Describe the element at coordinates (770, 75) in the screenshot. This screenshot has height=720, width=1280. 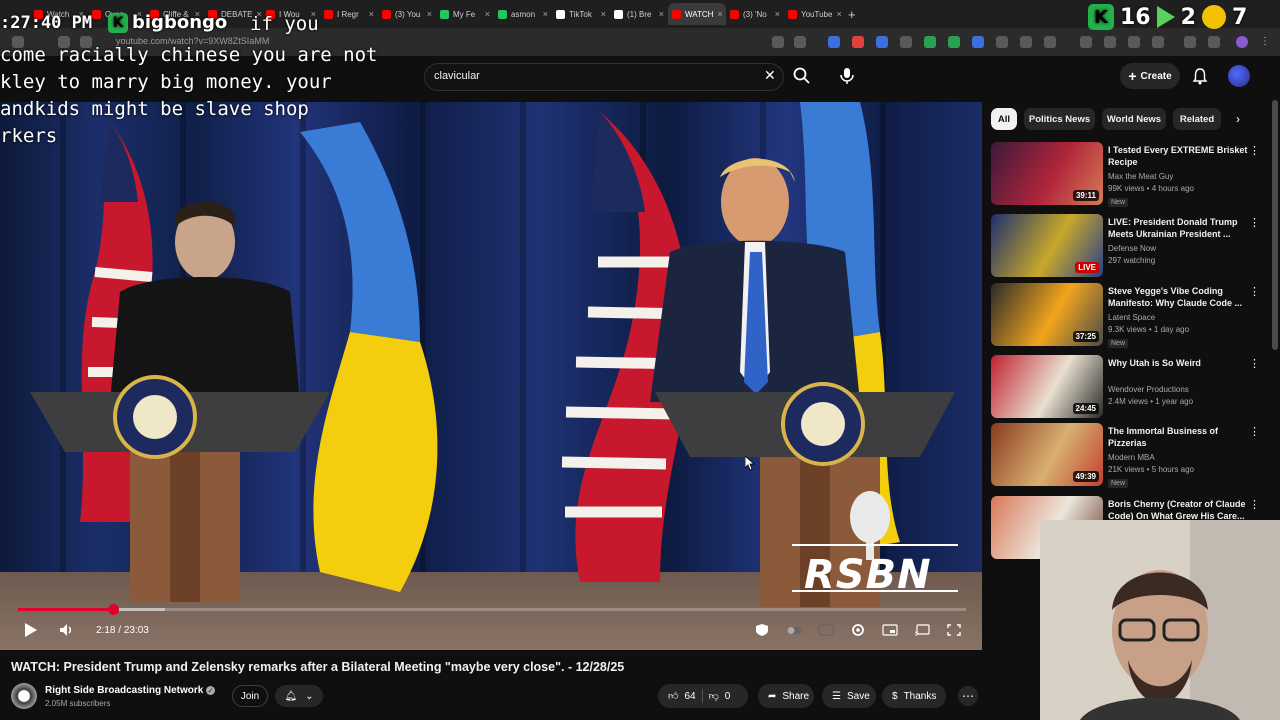
I see `clear-search-icon: ✕` at that location.